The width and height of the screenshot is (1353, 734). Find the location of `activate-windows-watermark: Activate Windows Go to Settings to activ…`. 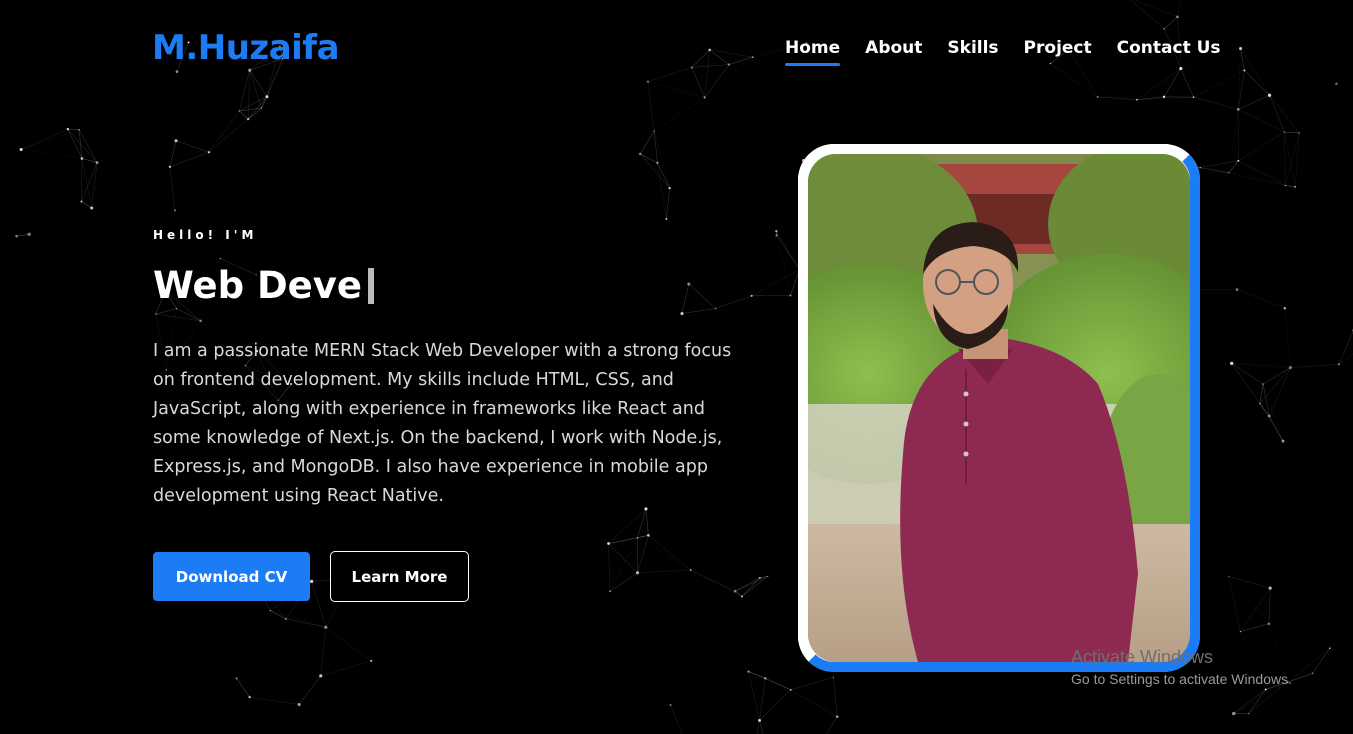

activate-windows-watermark: Activate Windows Go to Settings to activ… is located at coordinates (1181, 667).